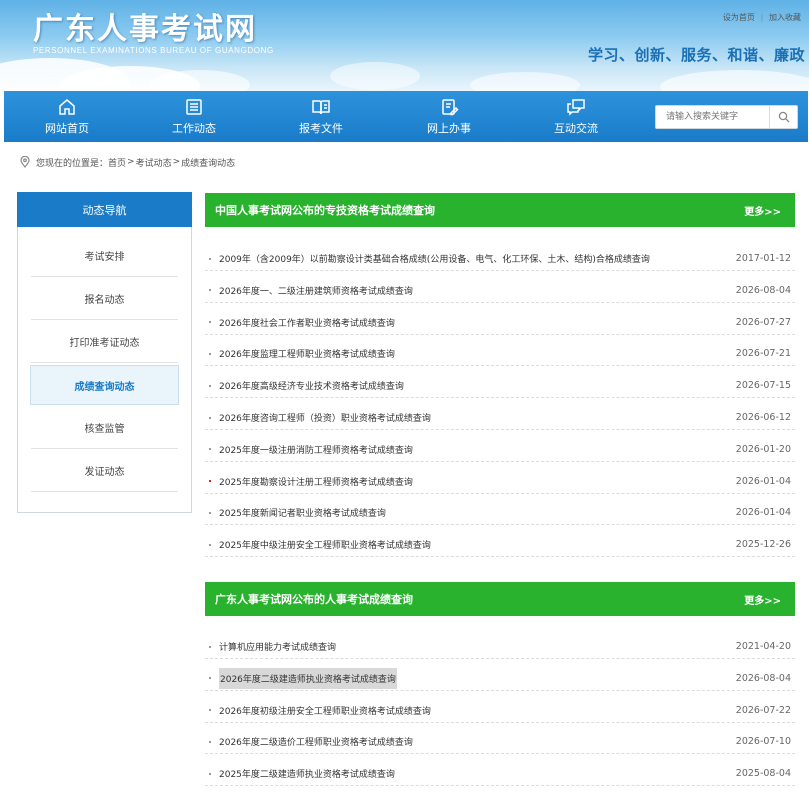  What do you see at coordinates (67, 116) in the screenshot?
I see `nav-item-home: 网站首页` at bounding box center [67, 116].